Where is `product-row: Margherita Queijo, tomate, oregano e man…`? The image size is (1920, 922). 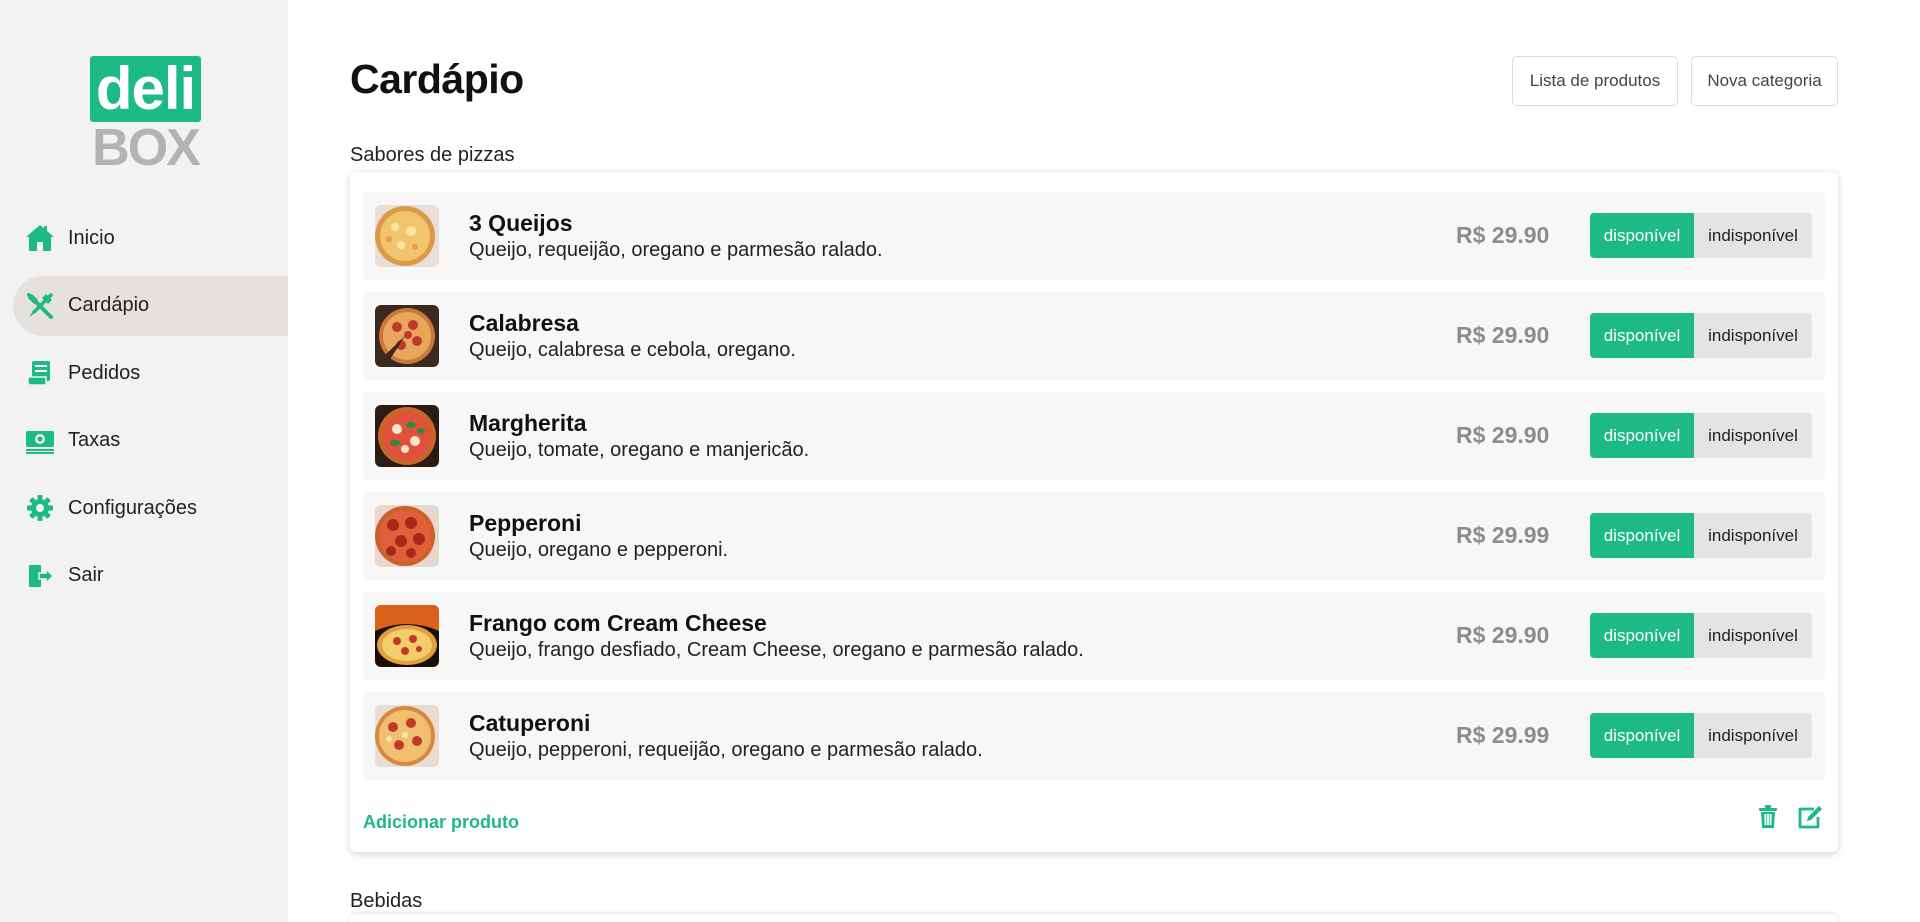 product-row: Margherita Queijo, tomate, oregano e man… is located at coordinates (1094, 436).